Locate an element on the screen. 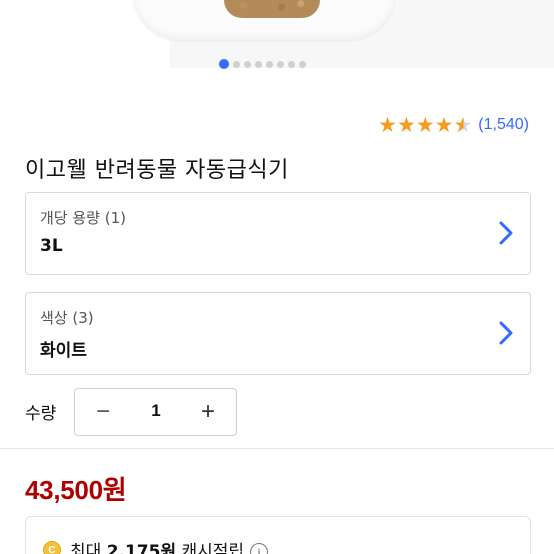 The height and width of the screenshot is (554, 554). option-value: 화이트 is located at coordinates (63, 351).